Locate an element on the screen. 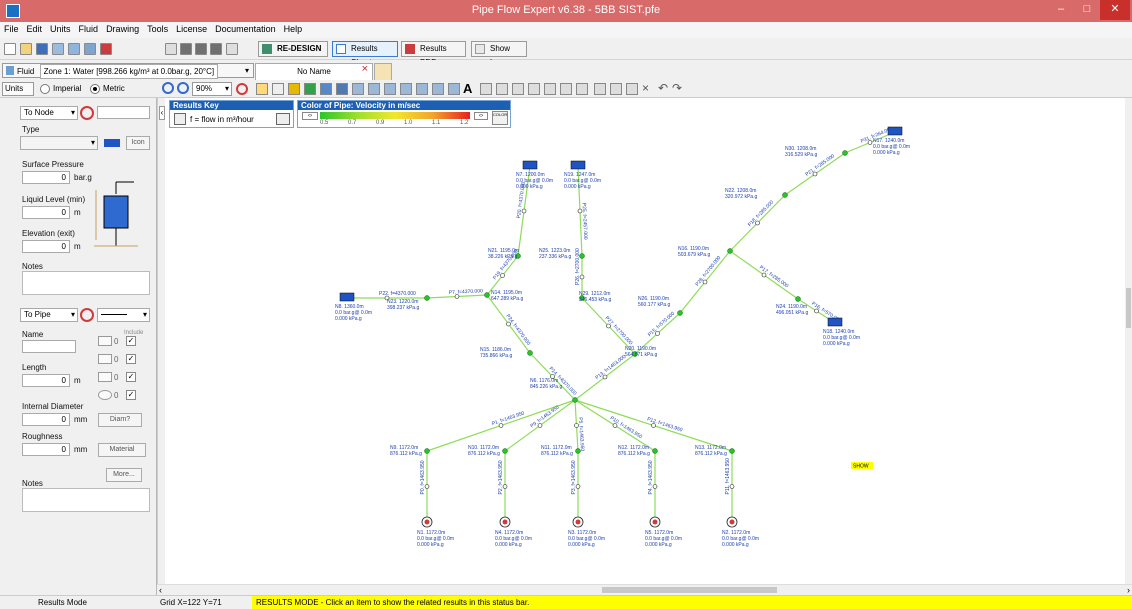  internal-diameter-input: 0 is located at coordinates (46, 419).